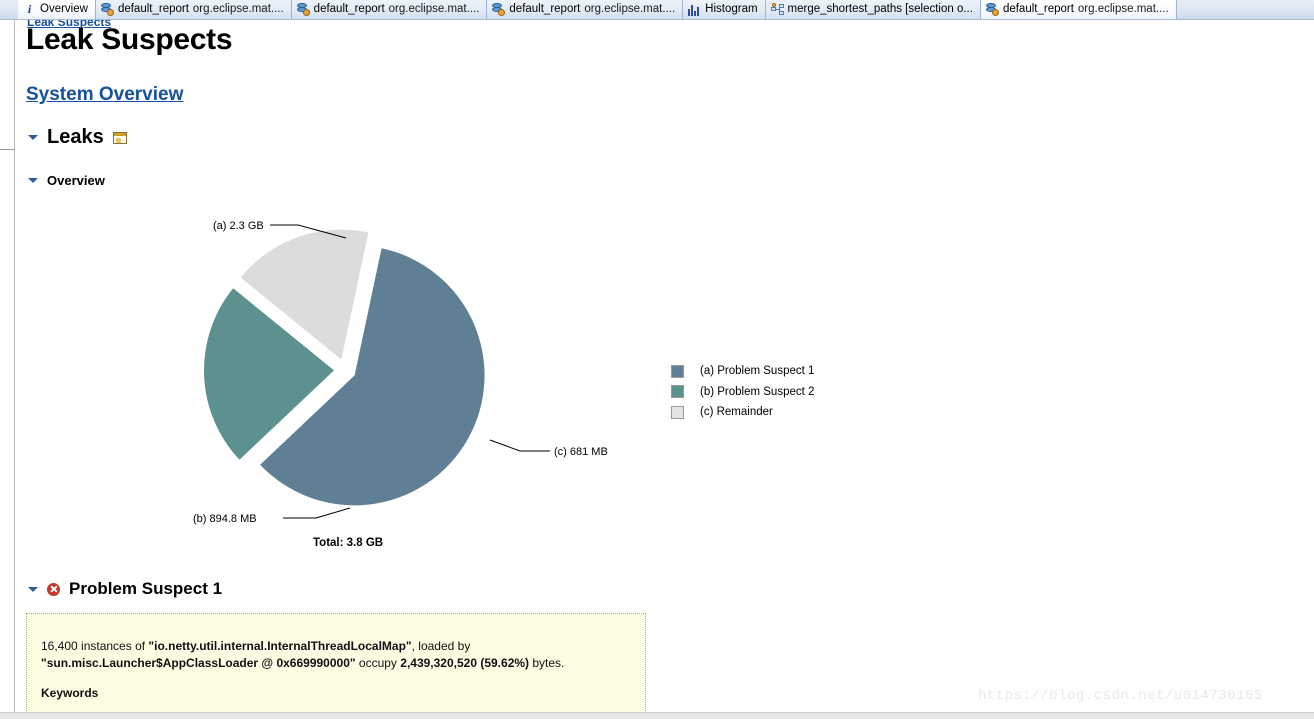 The width and height of the screenshot is (1314, 719). What do you see at coordinates (465, 663) in the screenshot?
I see `desc-bytes: 2,439,320,520 (59.62%)` at bounding box center [465, 663].